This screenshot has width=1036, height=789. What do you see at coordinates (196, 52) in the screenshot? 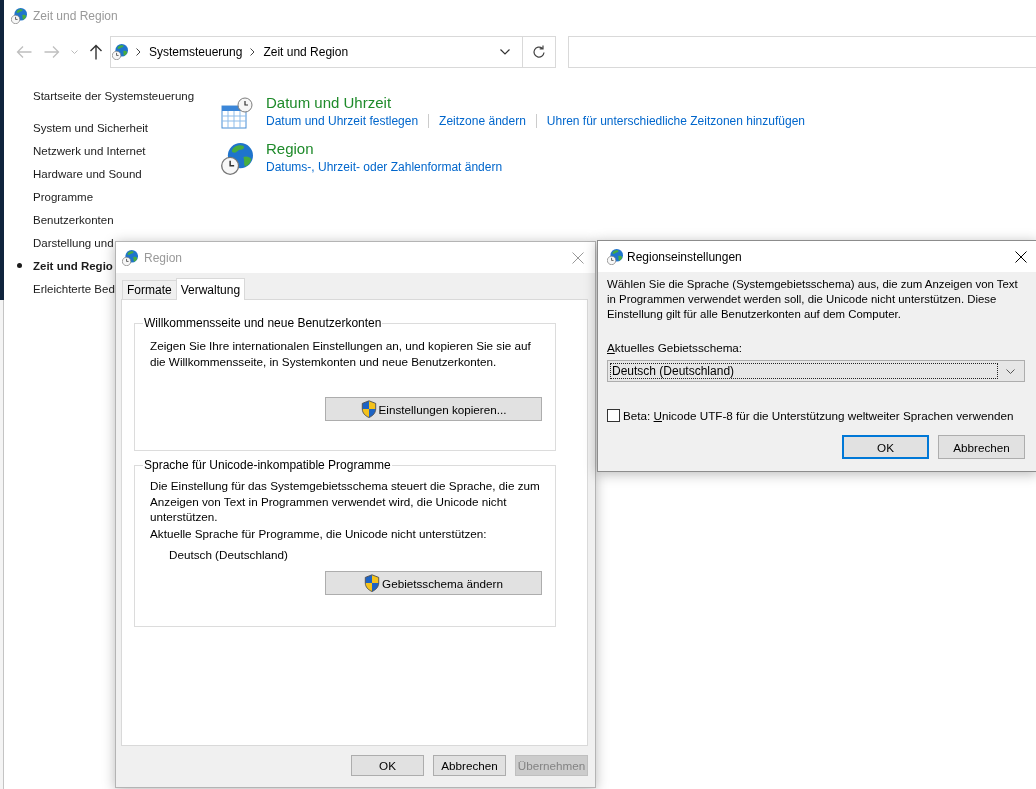
I see `breadcrumb: Systemsteuerung` at bounding box center [196, 52].